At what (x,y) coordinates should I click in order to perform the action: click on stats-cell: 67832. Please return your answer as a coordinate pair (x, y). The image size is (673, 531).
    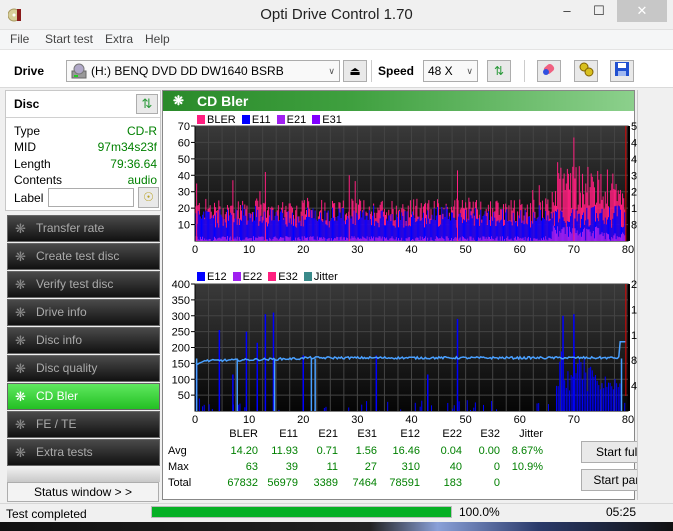
    Looking at the image, I should click on (242, 483).